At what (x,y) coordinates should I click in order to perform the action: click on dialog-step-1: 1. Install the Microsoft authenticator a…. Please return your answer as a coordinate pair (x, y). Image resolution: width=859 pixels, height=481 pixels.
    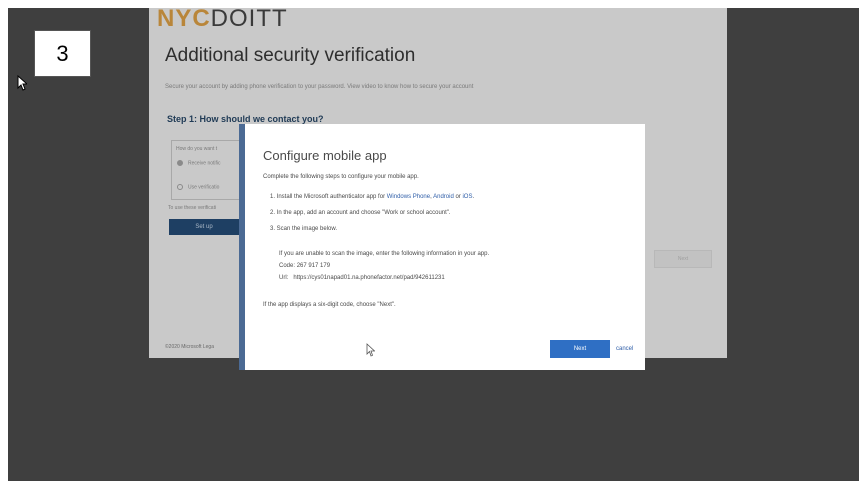
    Looking at the image, I should click on (372, 197).